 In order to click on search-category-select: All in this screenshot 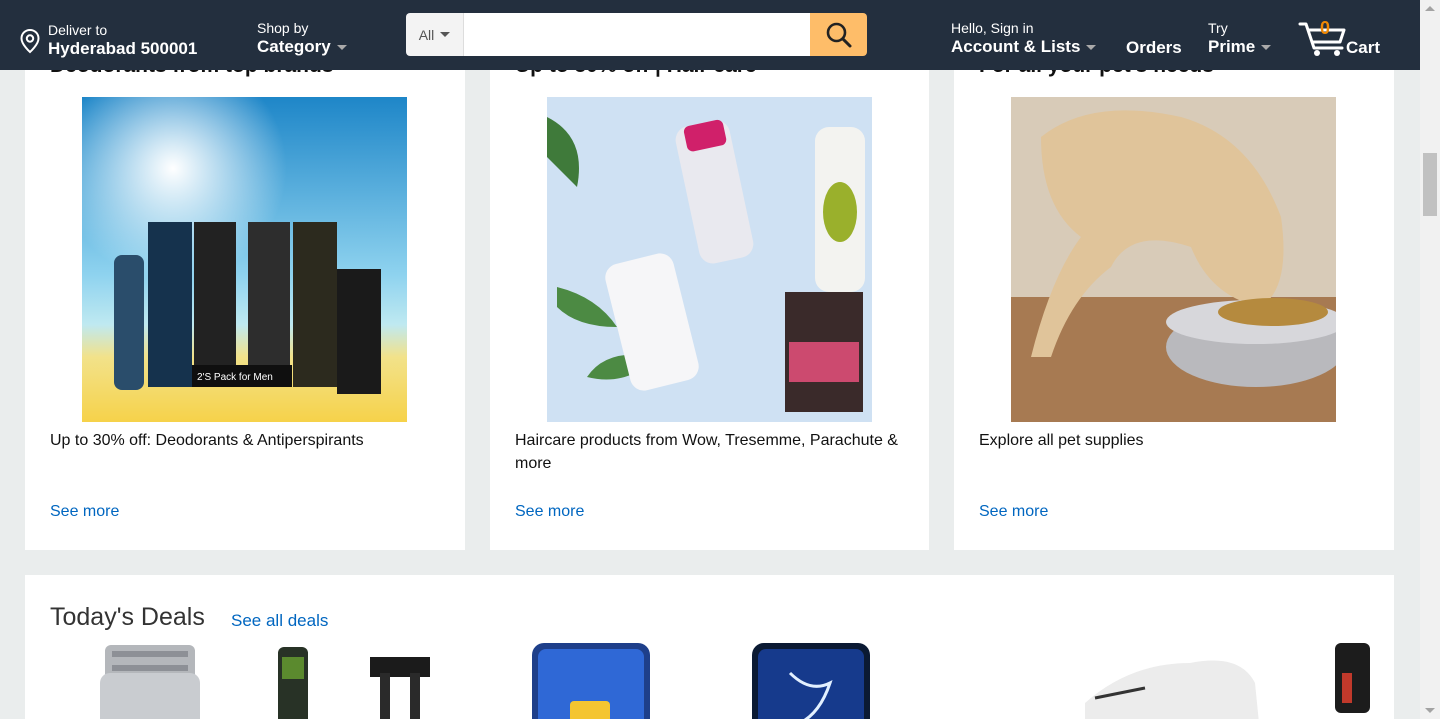, I will do `click(435, 34)`.